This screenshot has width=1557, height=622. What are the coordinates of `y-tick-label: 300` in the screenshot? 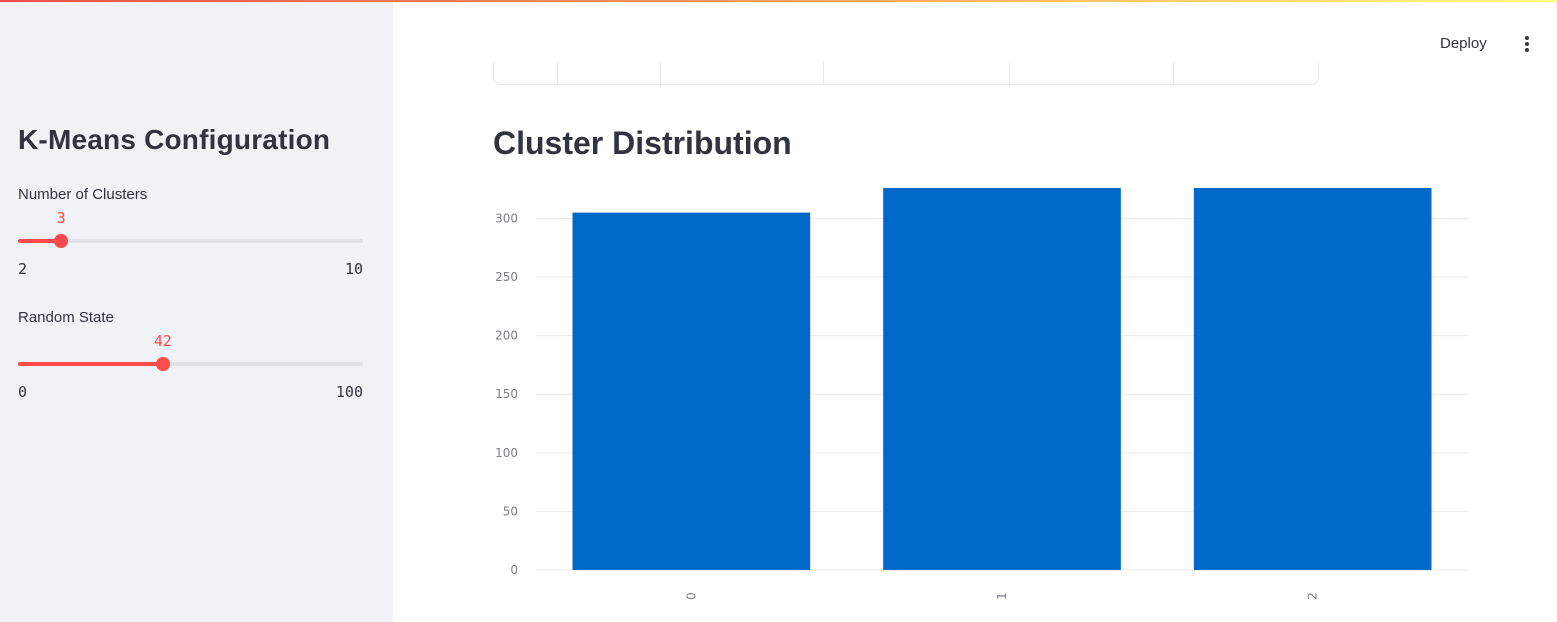 It's located at (506, 218).